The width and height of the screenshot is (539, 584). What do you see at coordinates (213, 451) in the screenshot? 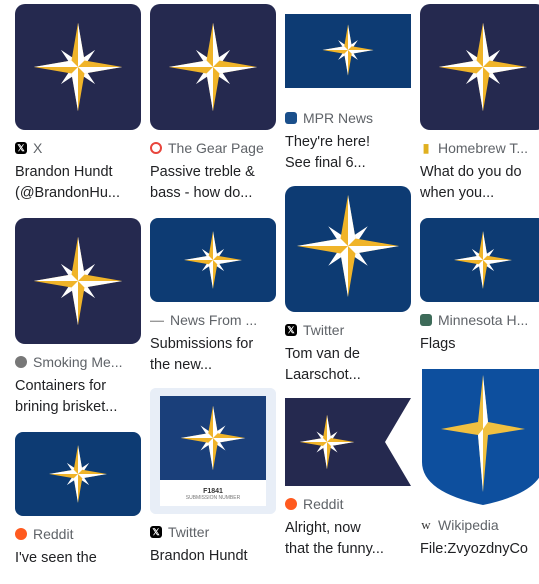
I see `result-thumbnail: F1841 SUBMISSION NUMBER` at bounding box center [213, 451].